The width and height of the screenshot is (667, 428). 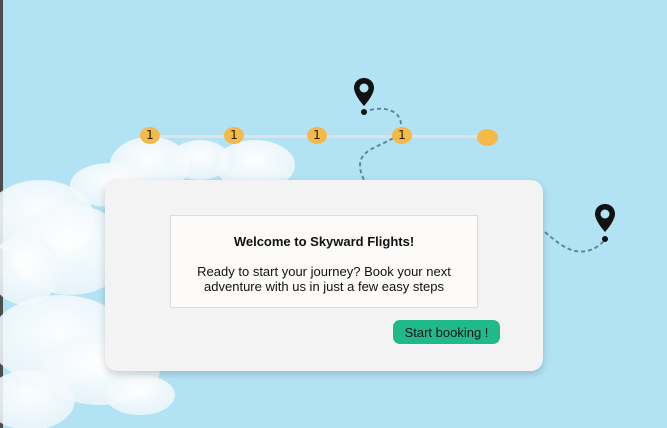 What do you see at coordinates (150, 135) in the screenshot?
I see `progress-step-1: 1` at bounding box center [150, 135].